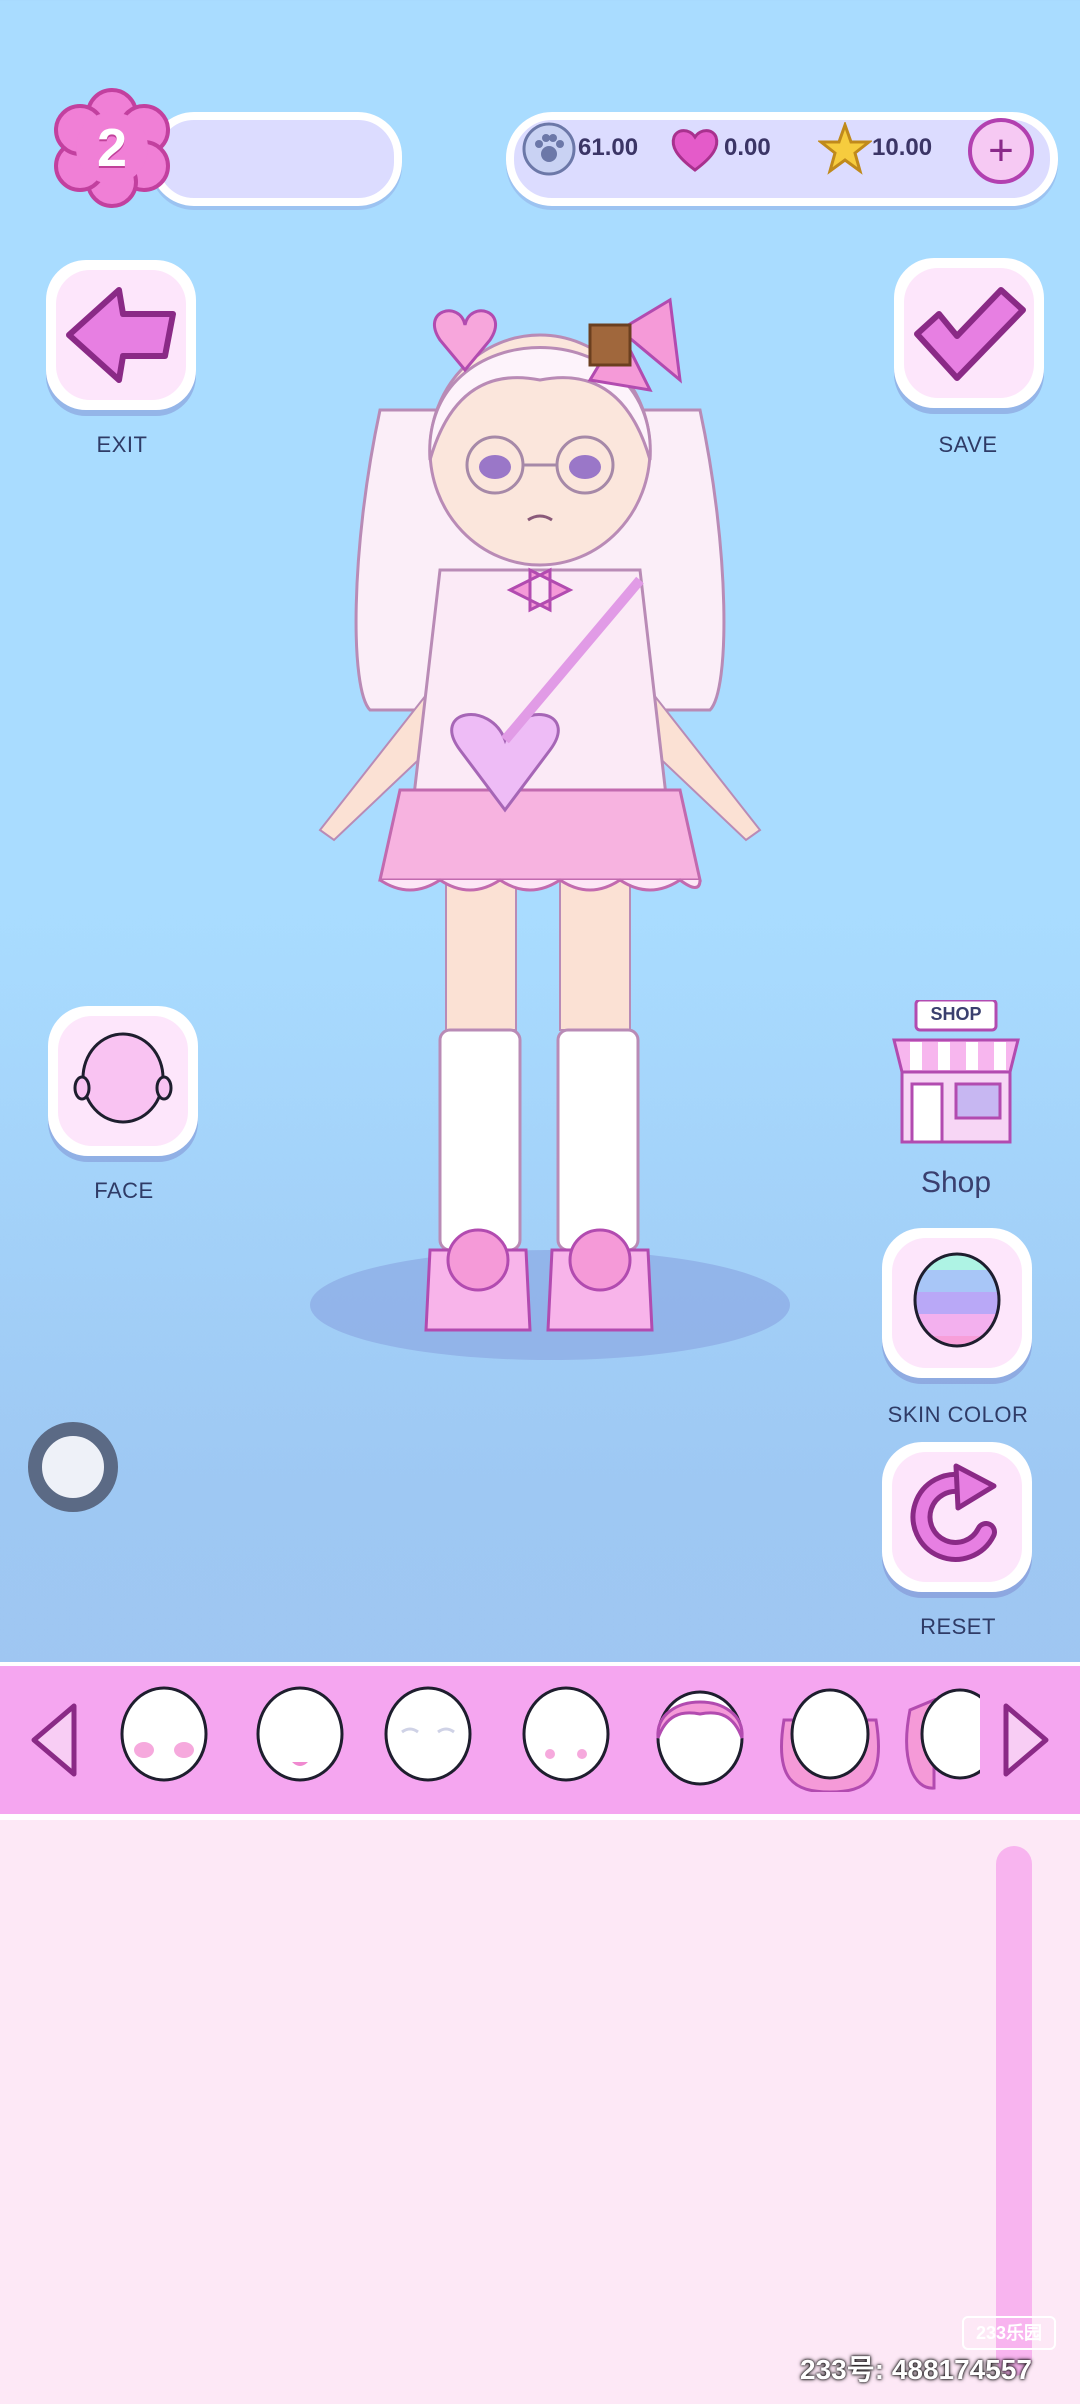 This screenshot has width=1080, height=2404. What do you see at coordinates (428, 1736) in the screenshot?
I see `face-option-eyes` at bounding box center [428, 1736].